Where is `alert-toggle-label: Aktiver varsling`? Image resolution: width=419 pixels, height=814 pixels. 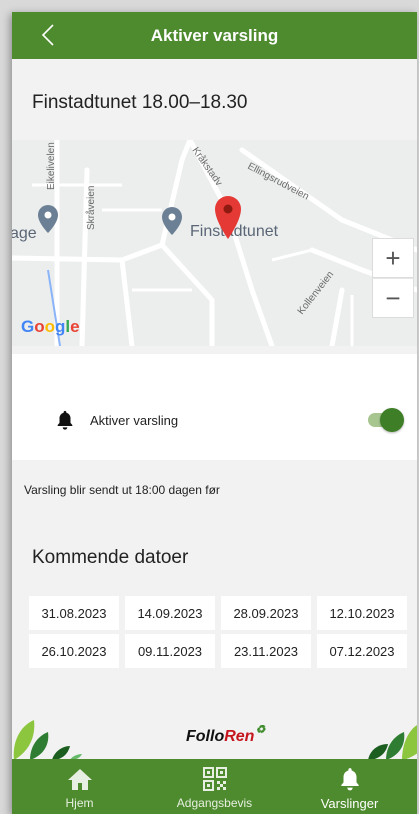 alert-toggle-label: Aktiver varsling is located at coordinates (134, 420).